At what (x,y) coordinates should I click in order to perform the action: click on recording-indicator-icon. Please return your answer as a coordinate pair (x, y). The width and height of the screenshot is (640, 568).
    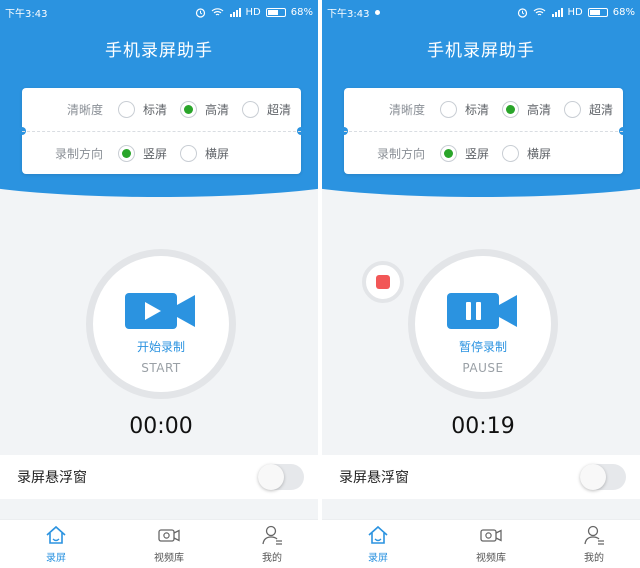
    Looking at the image, I should click on (378, 12).